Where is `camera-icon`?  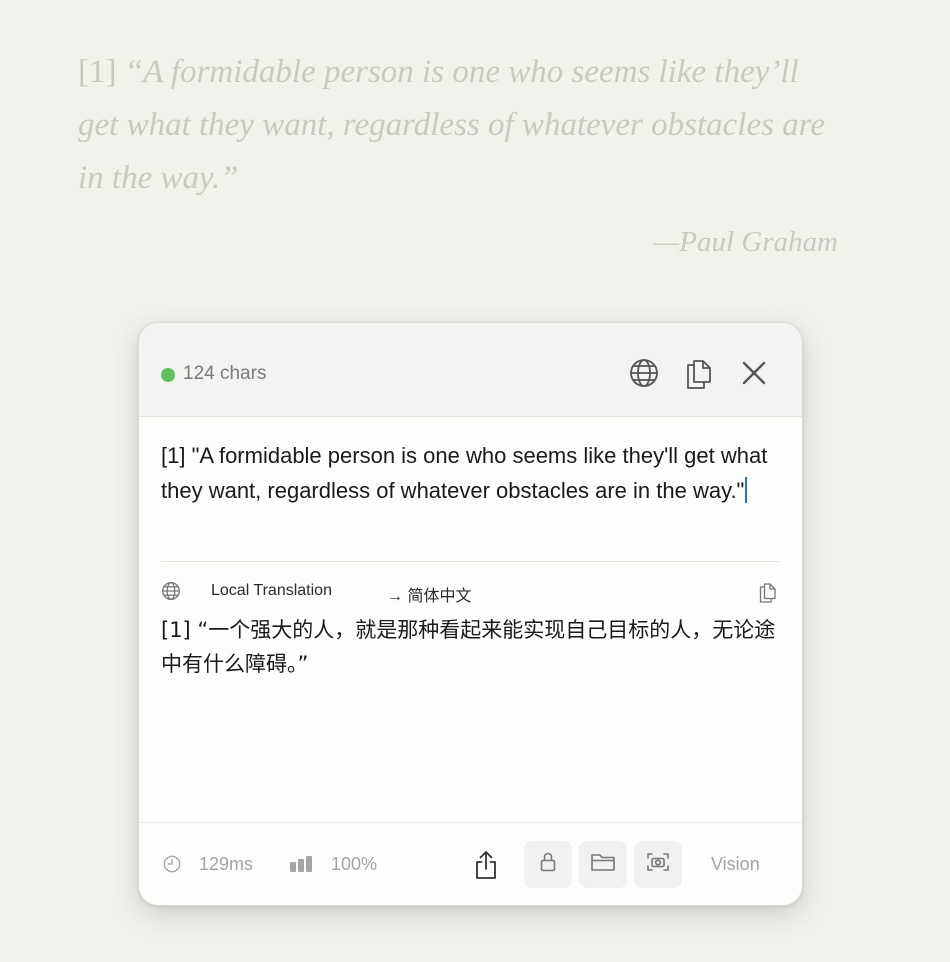 camera-icon is located at coordinates (658, 864).